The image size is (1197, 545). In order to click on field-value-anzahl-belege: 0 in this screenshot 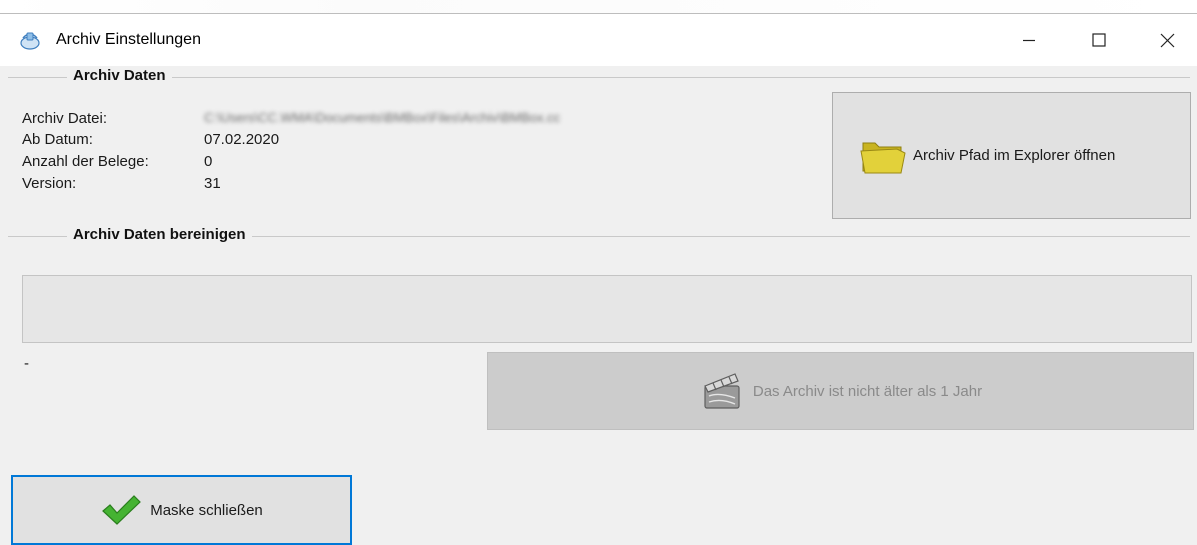, I will do `click(208, 161)`.